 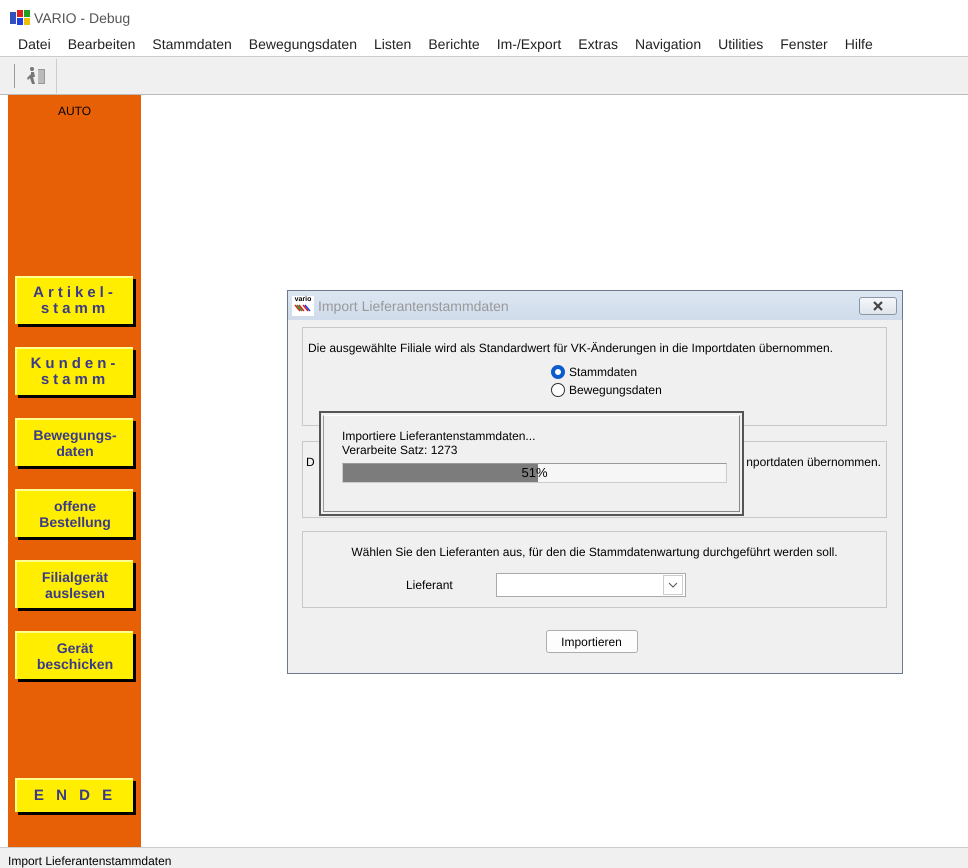 I want to click on info-text: D, so click(x=310, y=463).